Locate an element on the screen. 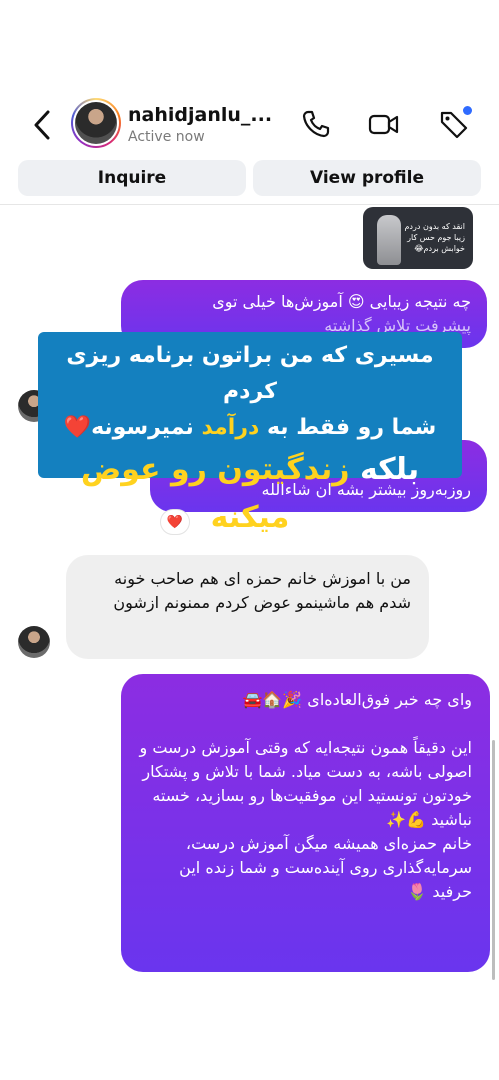  avatar-image is located at coordinates (96, 123).